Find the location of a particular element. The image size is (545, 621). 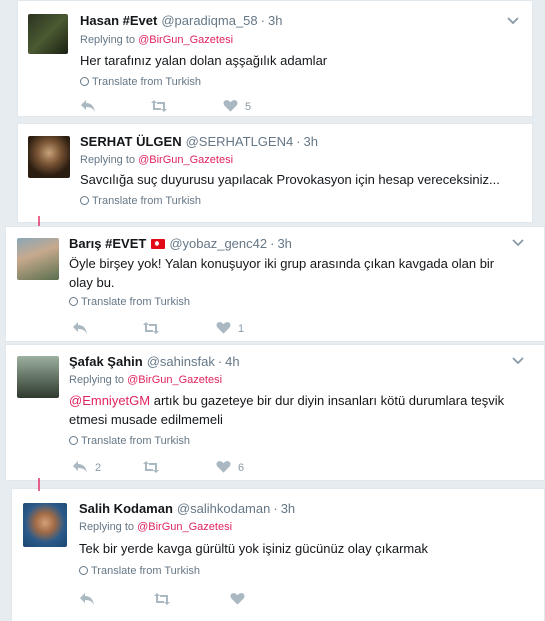

tweet-header: Barış #EVET @yobaz_genc42 · 3h is located at coordinates (180, 243).